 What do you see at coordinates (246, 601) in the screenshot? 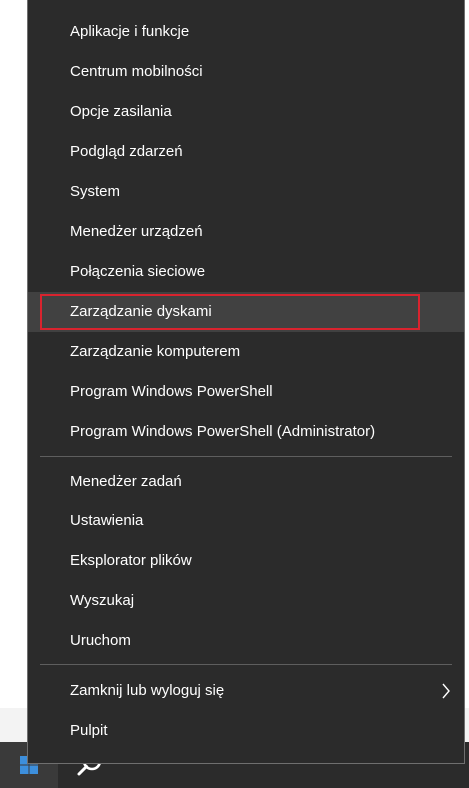
I see `menu-item-search: Wyszukaj` at bounding box center [246, 601].